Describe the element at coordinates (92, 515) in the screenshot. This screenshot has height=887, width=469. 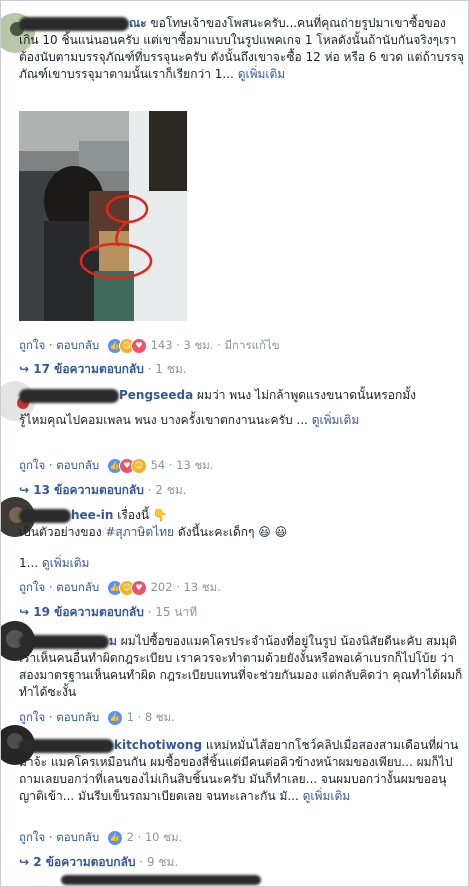
I see `commenter-name: hee-in` at that location.